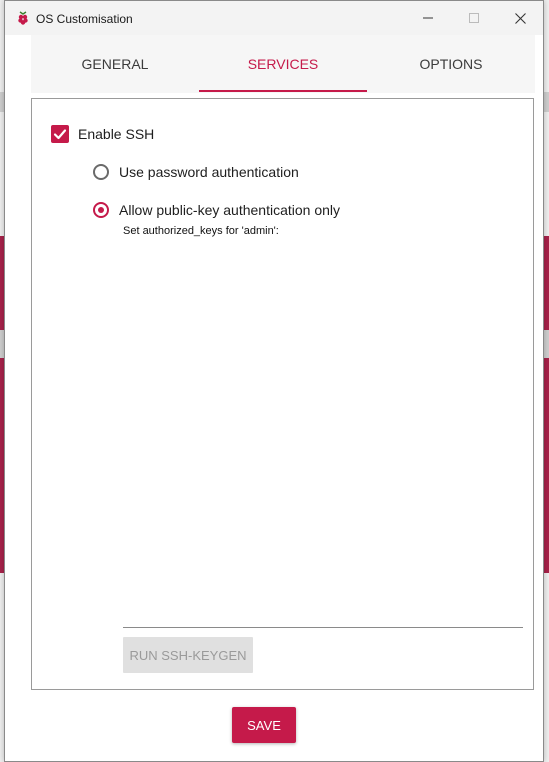 Image resolution: width=549 pixels, height=762 pixels. Describe the element at coordinates (23, 18) in the screenshot. I see `raspberry-icon` at that location.